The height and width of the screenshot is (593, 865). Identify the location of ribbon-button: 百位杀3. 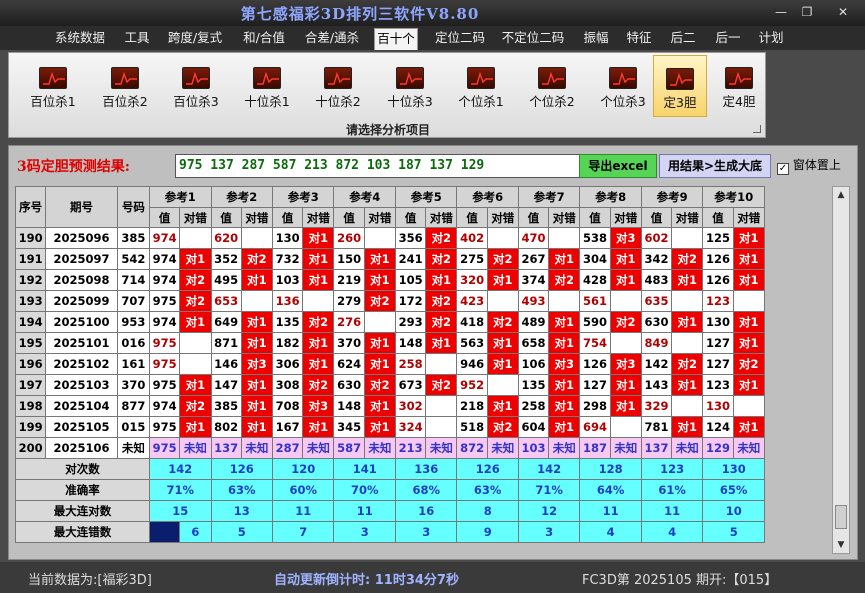
(196, 86).